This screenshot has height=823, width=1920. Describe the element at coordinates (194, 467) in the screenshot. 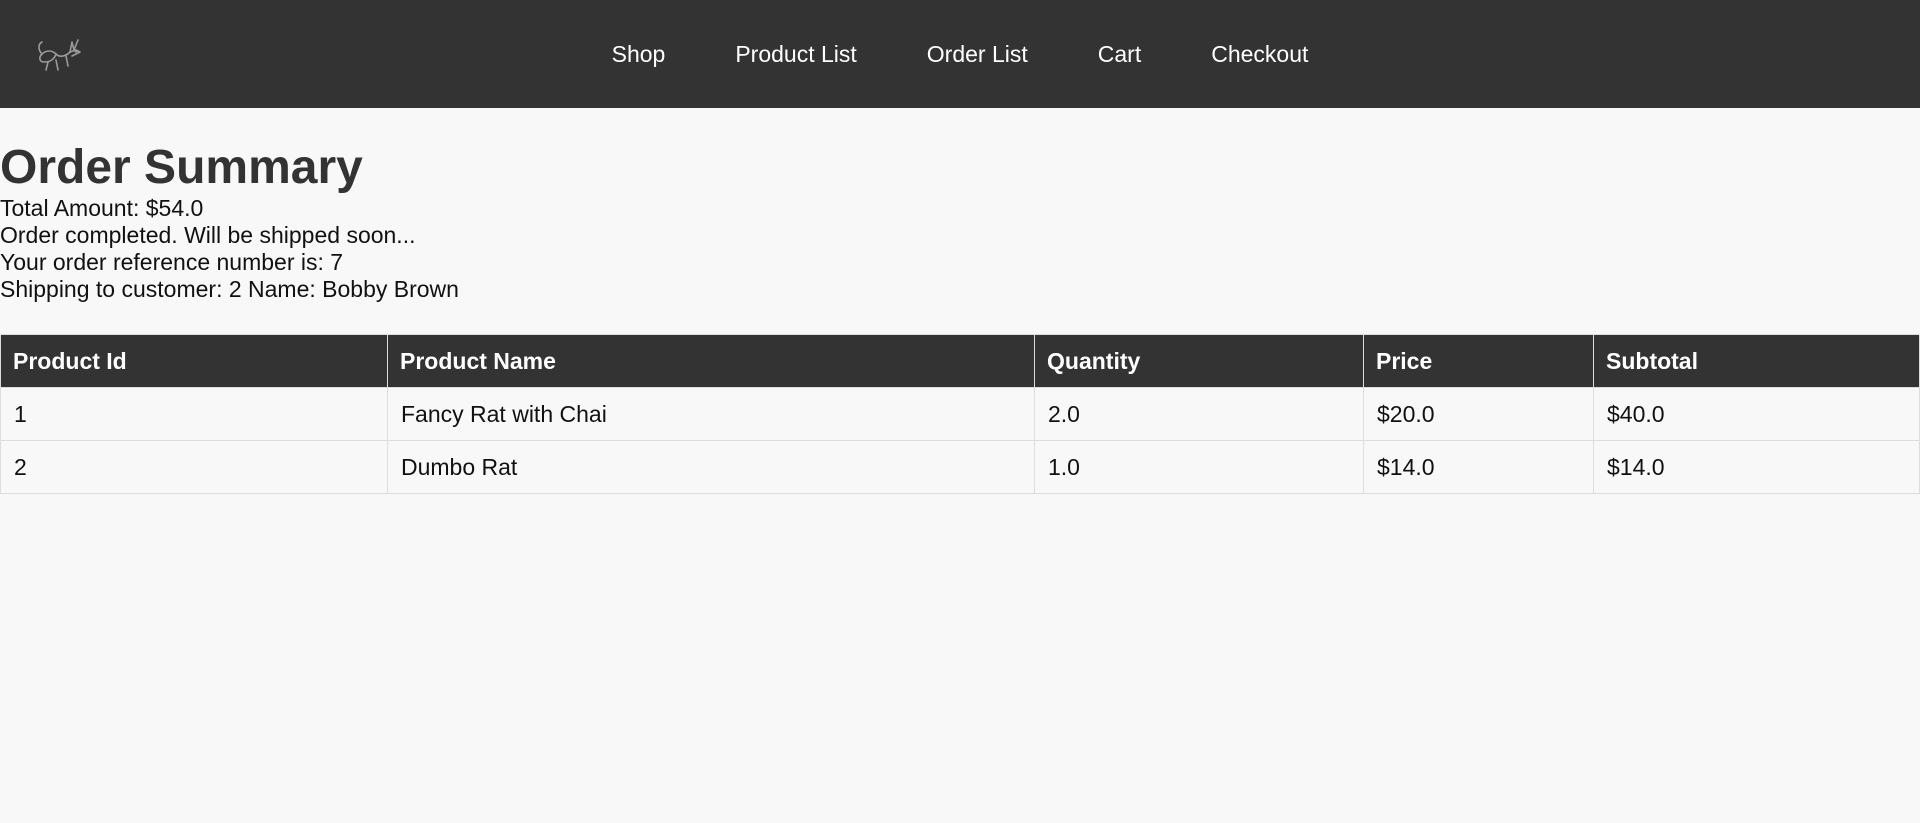

I see `cell-product-id: 2` at that location.